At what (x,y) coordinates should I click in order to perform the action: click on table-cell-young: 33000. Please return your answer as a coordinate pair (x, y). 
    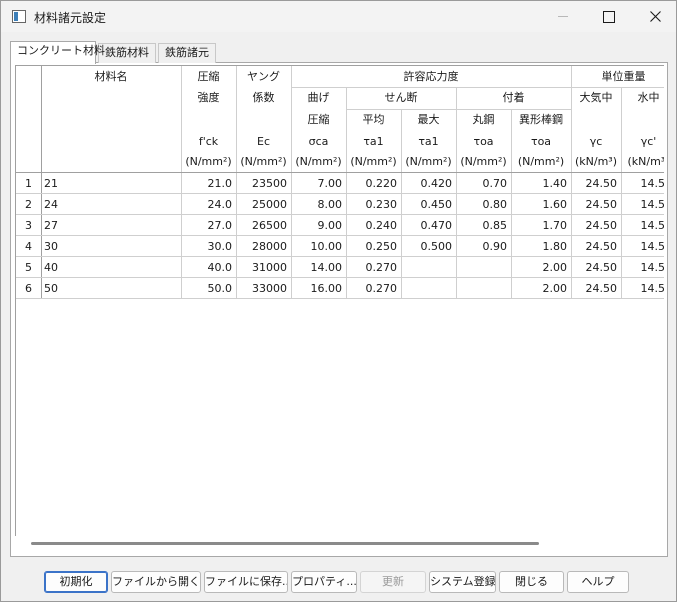
    Looking at the image, I should click on (263, 288).